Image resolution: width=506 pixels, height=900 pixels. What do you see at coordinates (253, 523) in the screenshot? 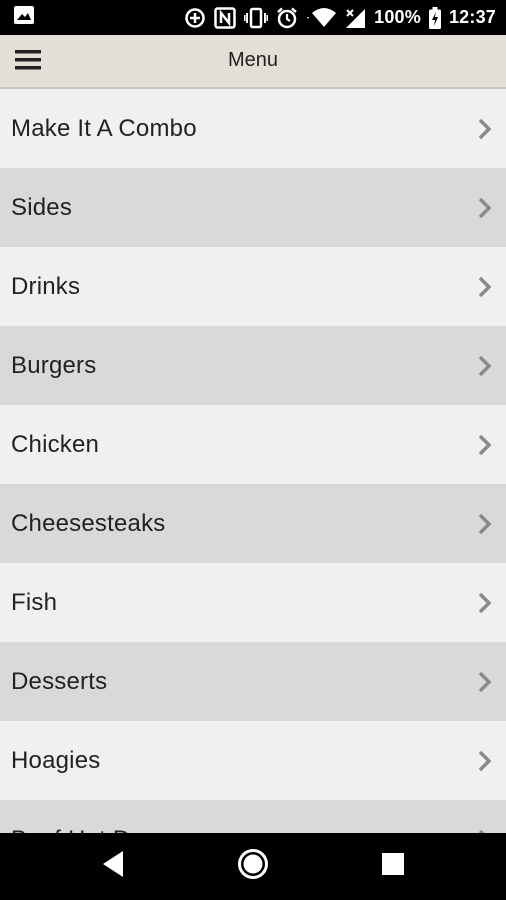
I see `menu-item: Cheesesteaks` at bounding box center [253, 523].